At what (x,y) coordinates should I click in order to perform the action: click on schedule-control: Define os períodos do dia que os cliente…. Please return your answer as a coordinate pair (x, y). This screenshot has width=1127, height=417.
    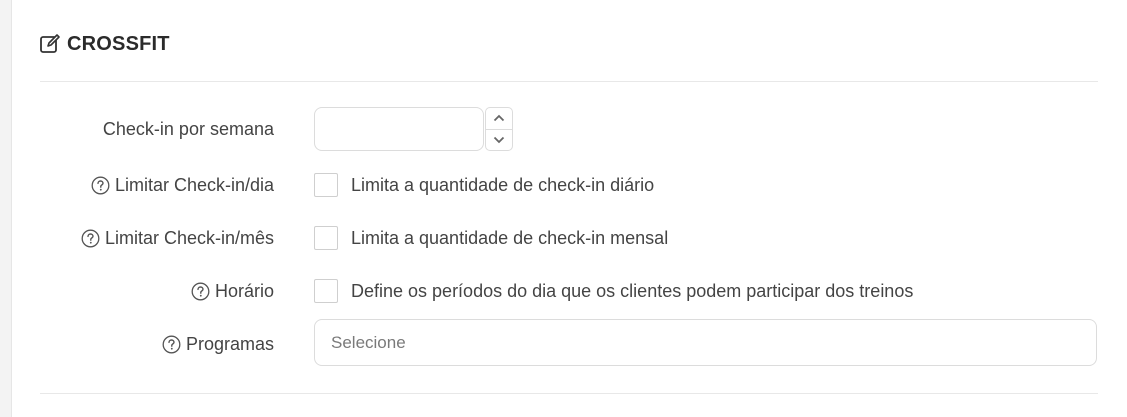
    Looking at the image, I should click on (613, 291).